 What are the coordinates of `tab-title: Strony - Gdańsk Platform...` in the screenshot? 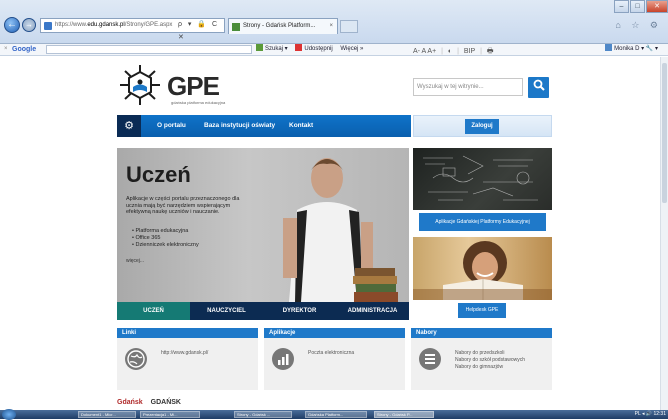 It's located at (279, 26).